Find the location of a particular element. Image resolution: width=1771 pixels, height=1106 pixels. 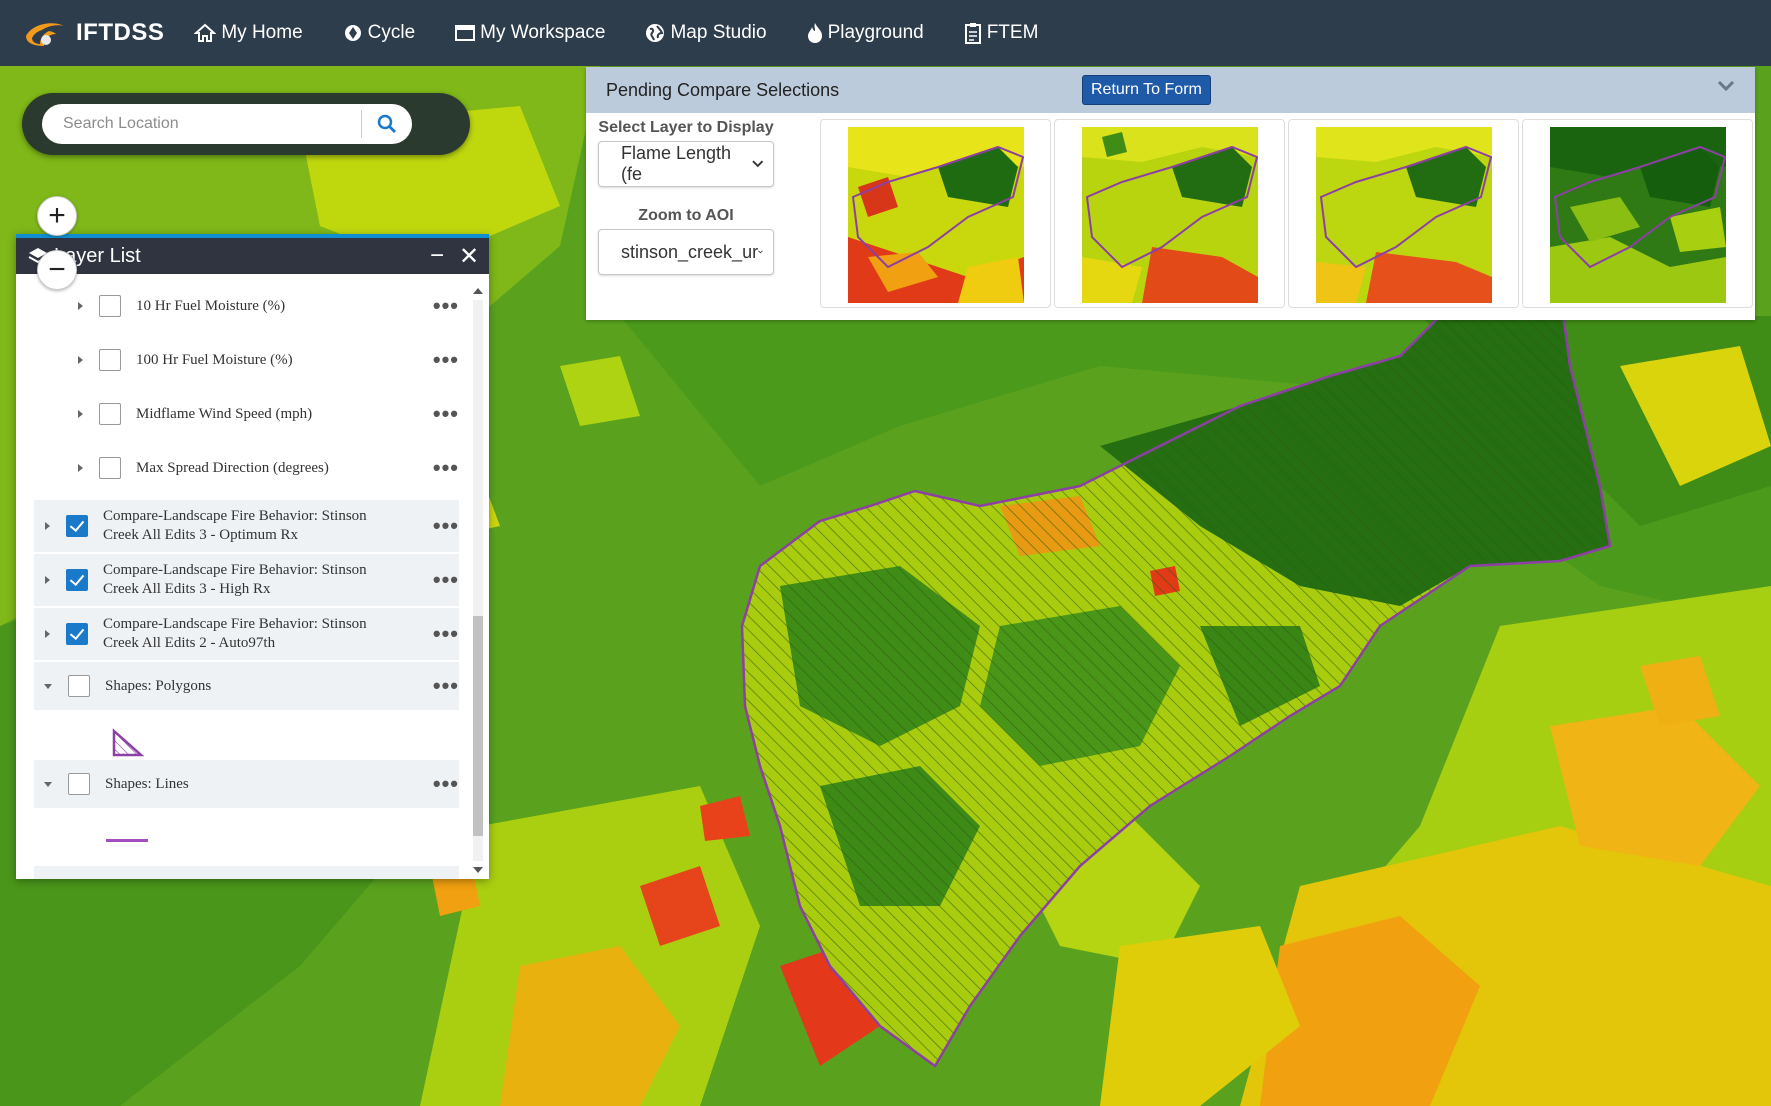

polygon-legend-icon is located at coordinates (128, 742).